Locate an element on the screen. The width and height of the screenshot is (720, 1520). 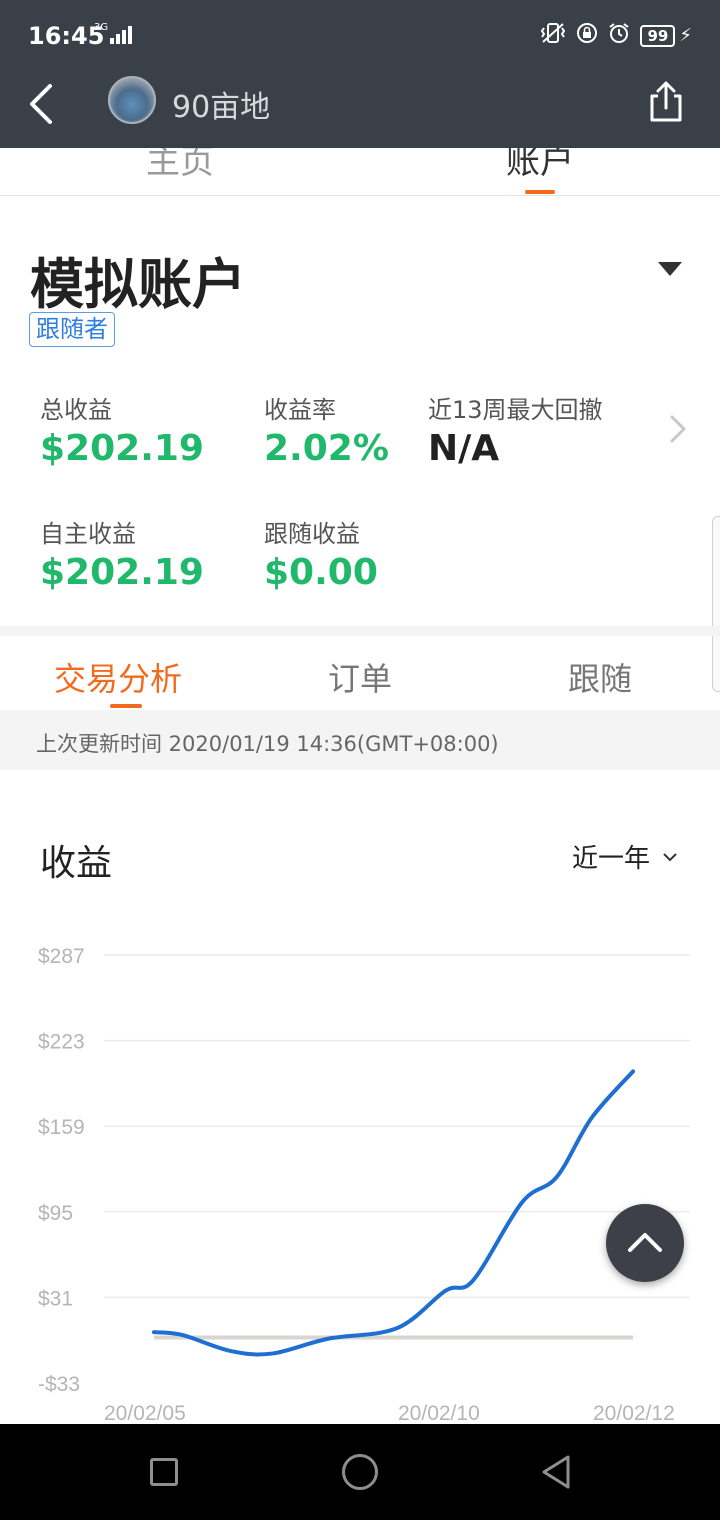
sub-tab-indicator is located at coordinates (126, 706).